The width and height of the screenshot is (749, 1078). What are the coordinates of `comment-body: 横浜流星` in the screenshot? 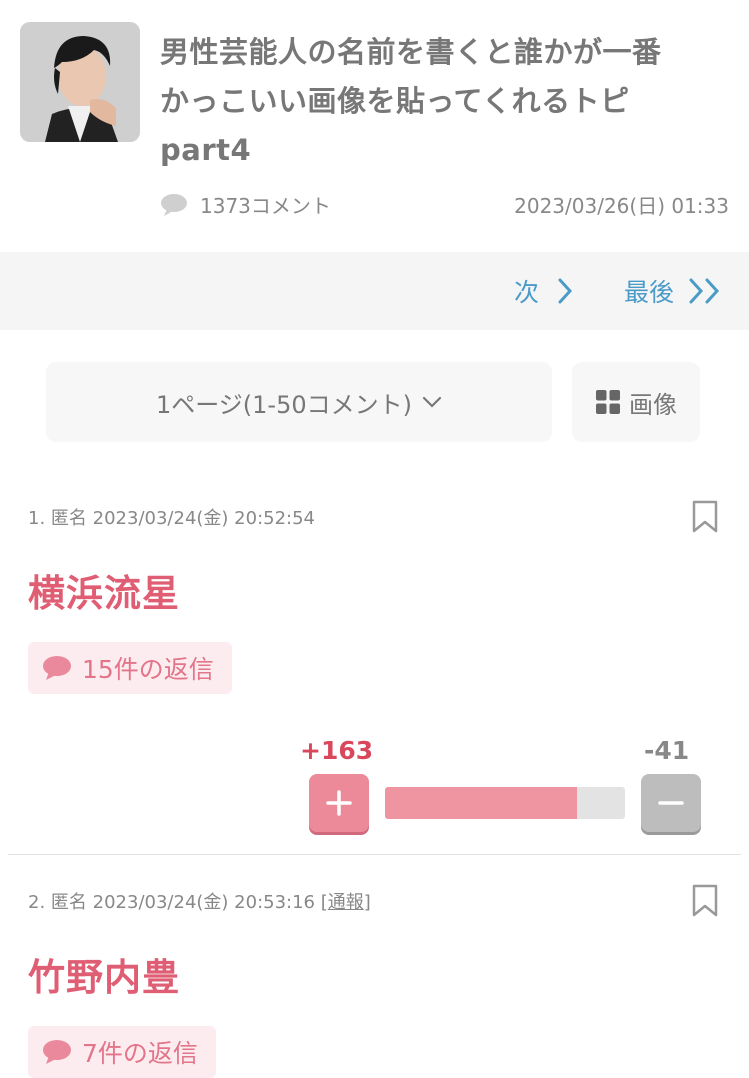 It's located at (104, 593).